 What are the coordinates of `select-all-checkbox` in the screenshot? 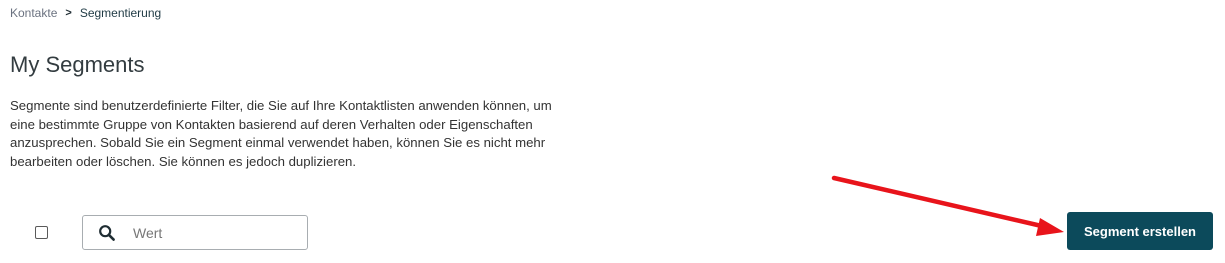 It's located at (41, 232).